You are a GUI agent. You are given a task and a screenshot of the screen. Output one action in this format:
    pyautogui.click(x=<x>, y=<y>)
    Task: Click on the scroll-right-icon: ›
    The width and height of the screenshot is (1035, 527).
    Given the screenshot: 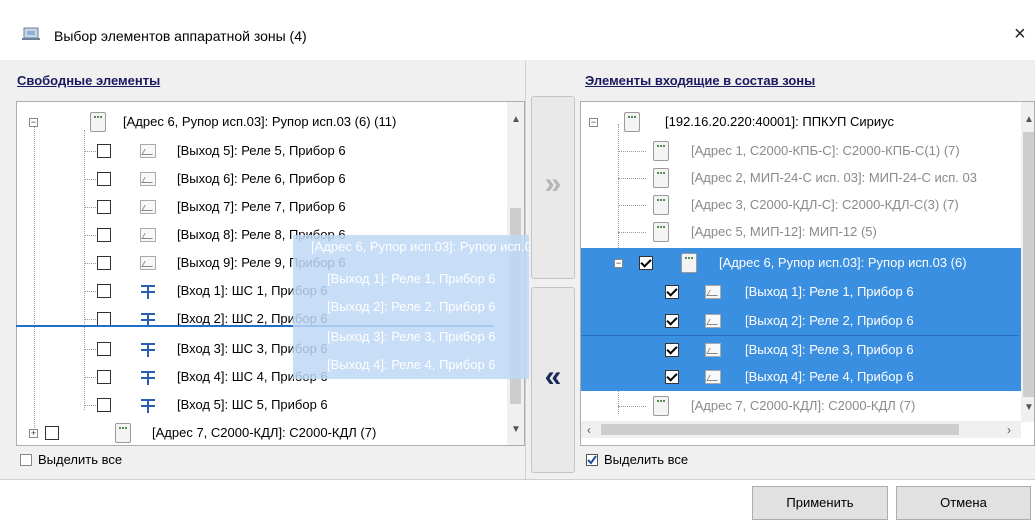 What is the action you would take?
    pyautogui.click(x=1009, y=430)
    